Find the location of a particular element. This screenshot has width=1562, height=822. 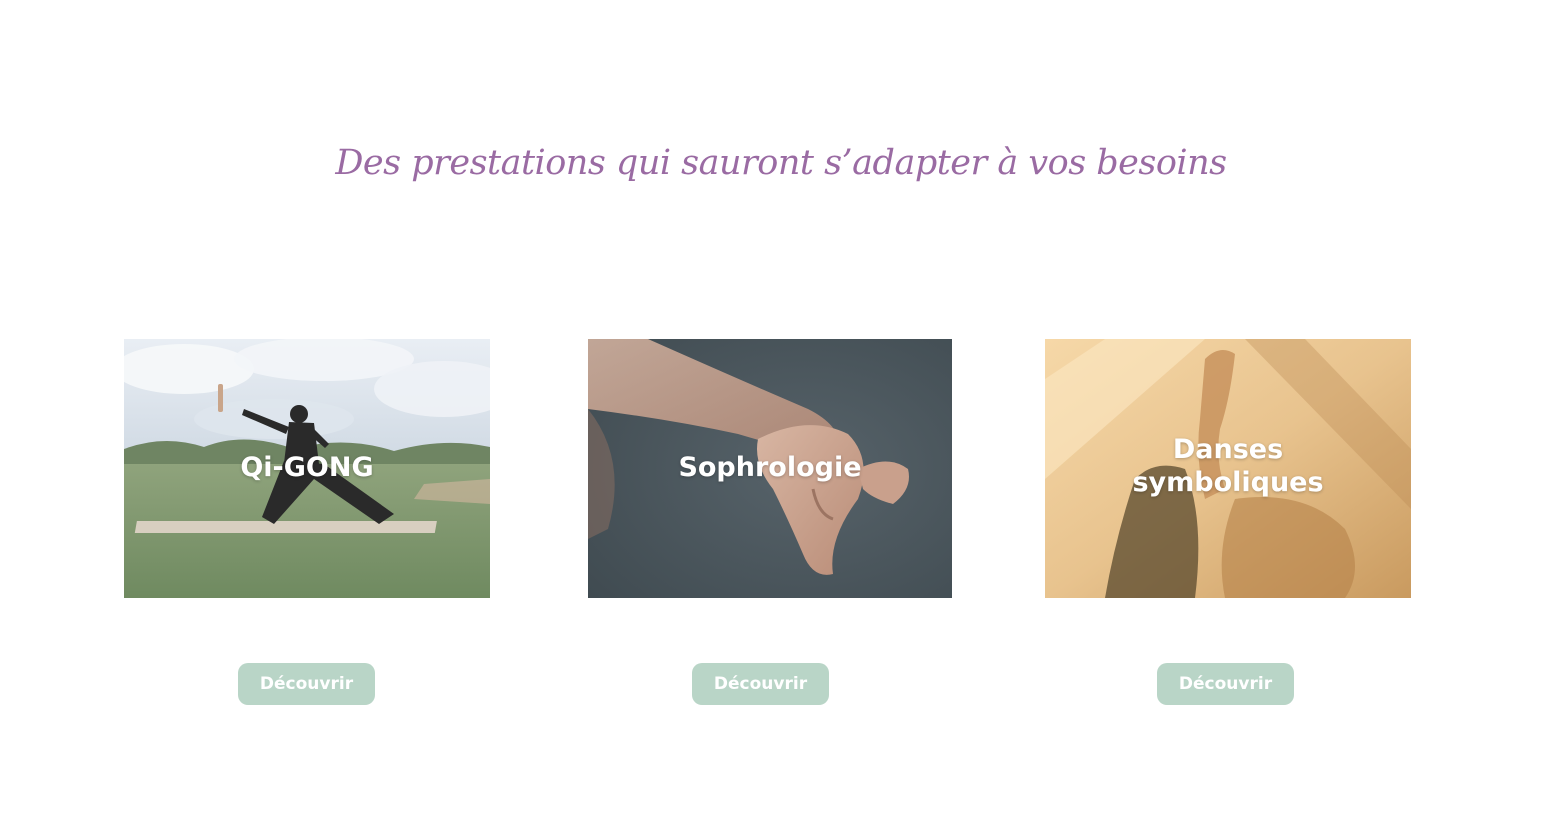

card-danses-symboliques: Danses symboliques is located at coordinates (1228, 468).